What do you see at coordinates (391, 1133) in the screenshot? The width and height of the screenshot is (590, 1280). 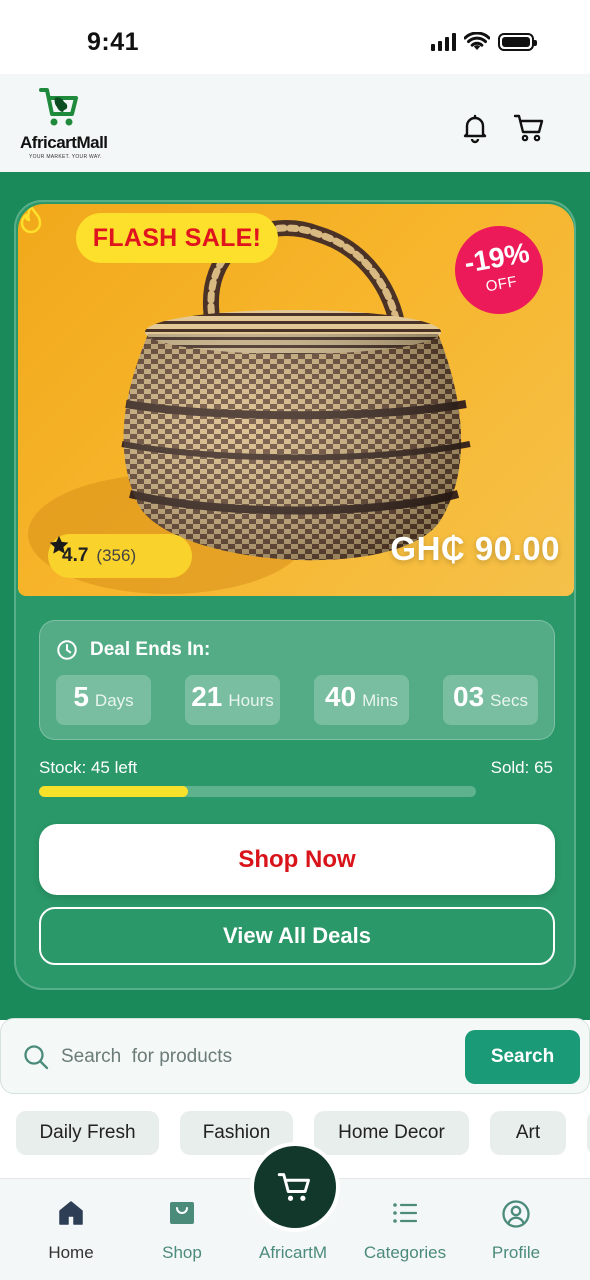 I see `chip-home-decor: Home Decor` at bounding box center [391, 1133].